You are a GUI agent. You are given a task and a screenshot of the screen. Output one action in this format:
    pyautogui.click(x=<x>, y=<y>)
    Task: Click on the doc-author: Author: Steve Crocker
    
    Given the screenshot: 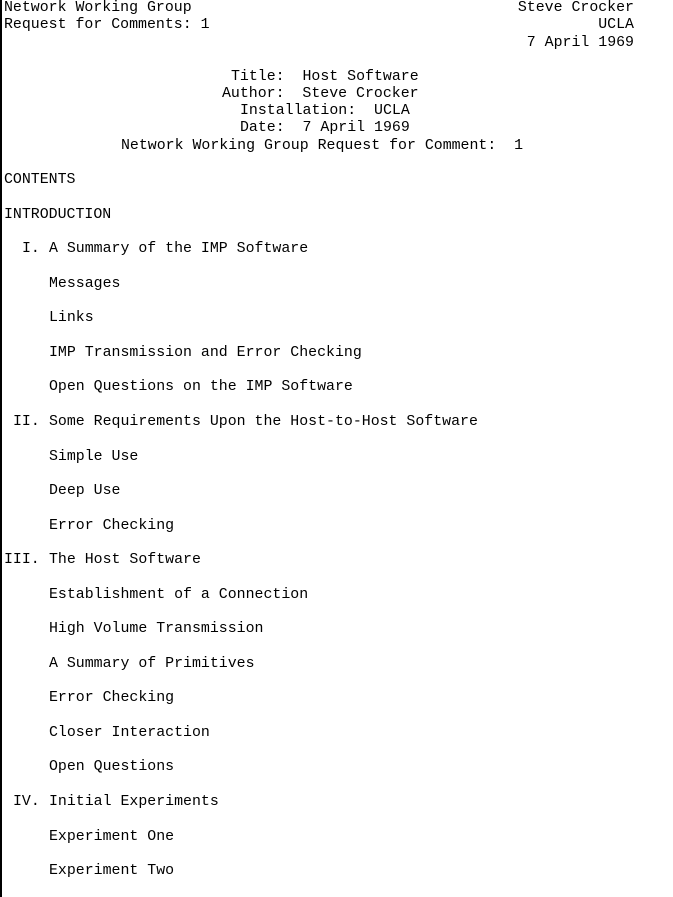 What is the action you would take?
    pyautogui.click(x=320, y=94)
    